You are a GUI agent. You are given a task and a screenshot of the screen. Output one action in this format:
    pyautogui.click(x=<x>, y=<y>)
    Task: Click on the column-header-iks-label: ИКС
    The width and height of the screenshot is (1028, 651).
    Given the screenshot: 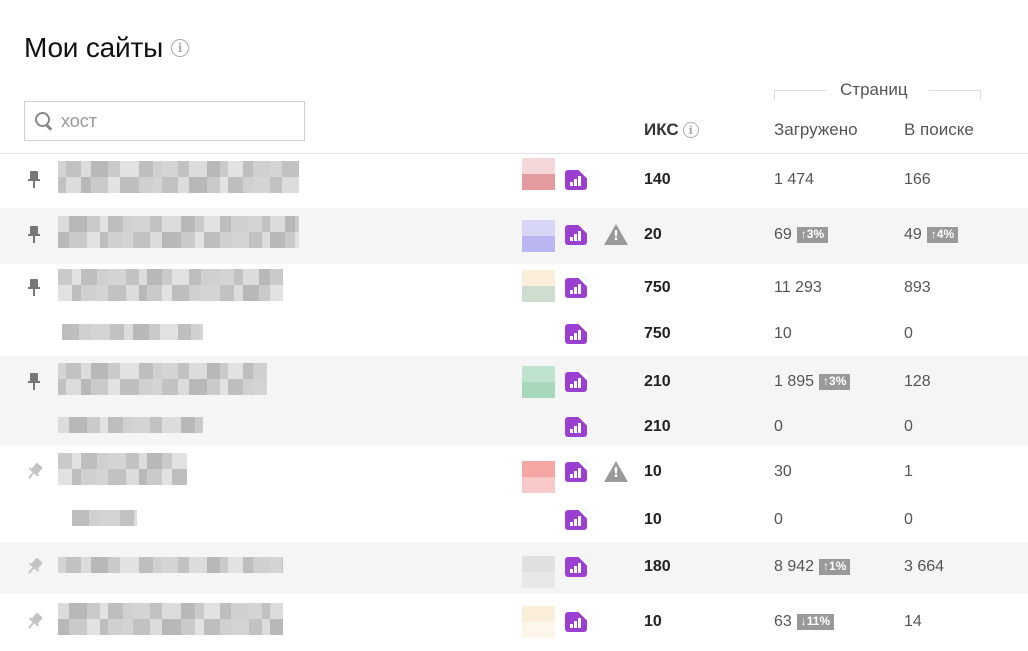 What is the action you would take?
    pyautogui.click(x=661, y=129)
    